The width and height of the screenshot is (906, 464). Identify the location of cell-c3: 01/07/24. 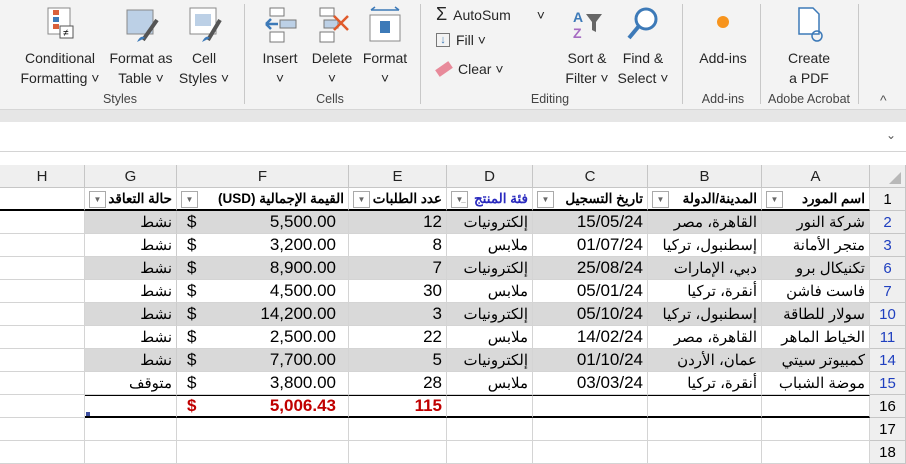
(590, 245).